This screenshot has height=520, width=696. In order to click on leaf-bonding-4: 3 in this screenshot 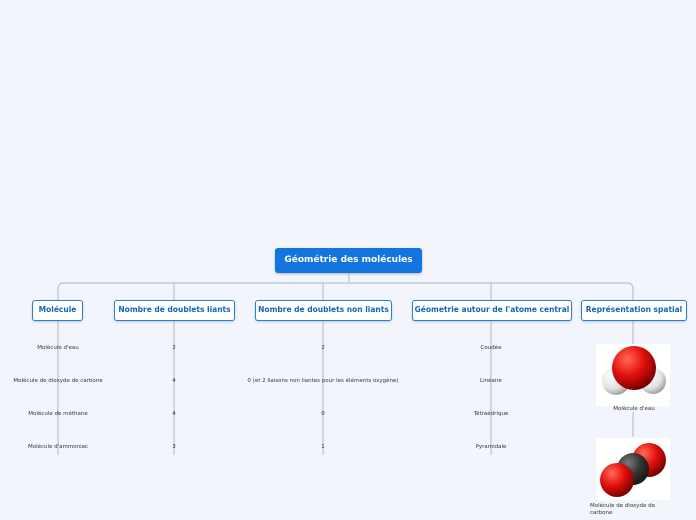, I will do `click(174, 447)`.